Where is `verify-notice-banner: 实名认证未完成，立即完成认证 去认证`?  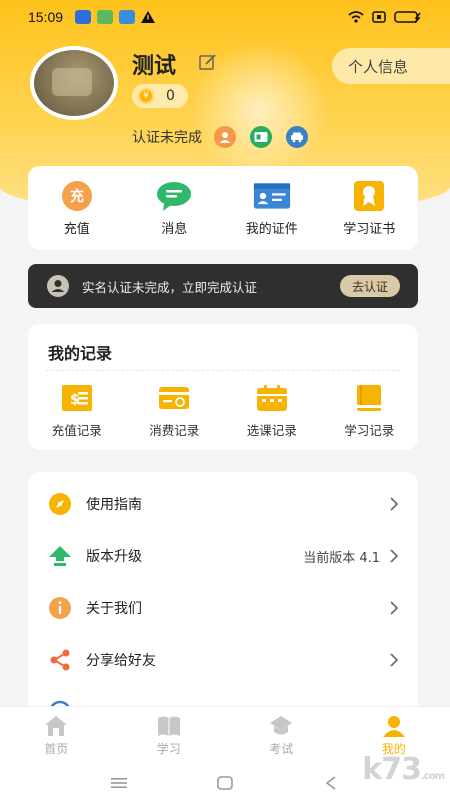 verify-notice-banner: 实名认证未完成，立即完成认证 去认证 is located at coordinates (223, 286).